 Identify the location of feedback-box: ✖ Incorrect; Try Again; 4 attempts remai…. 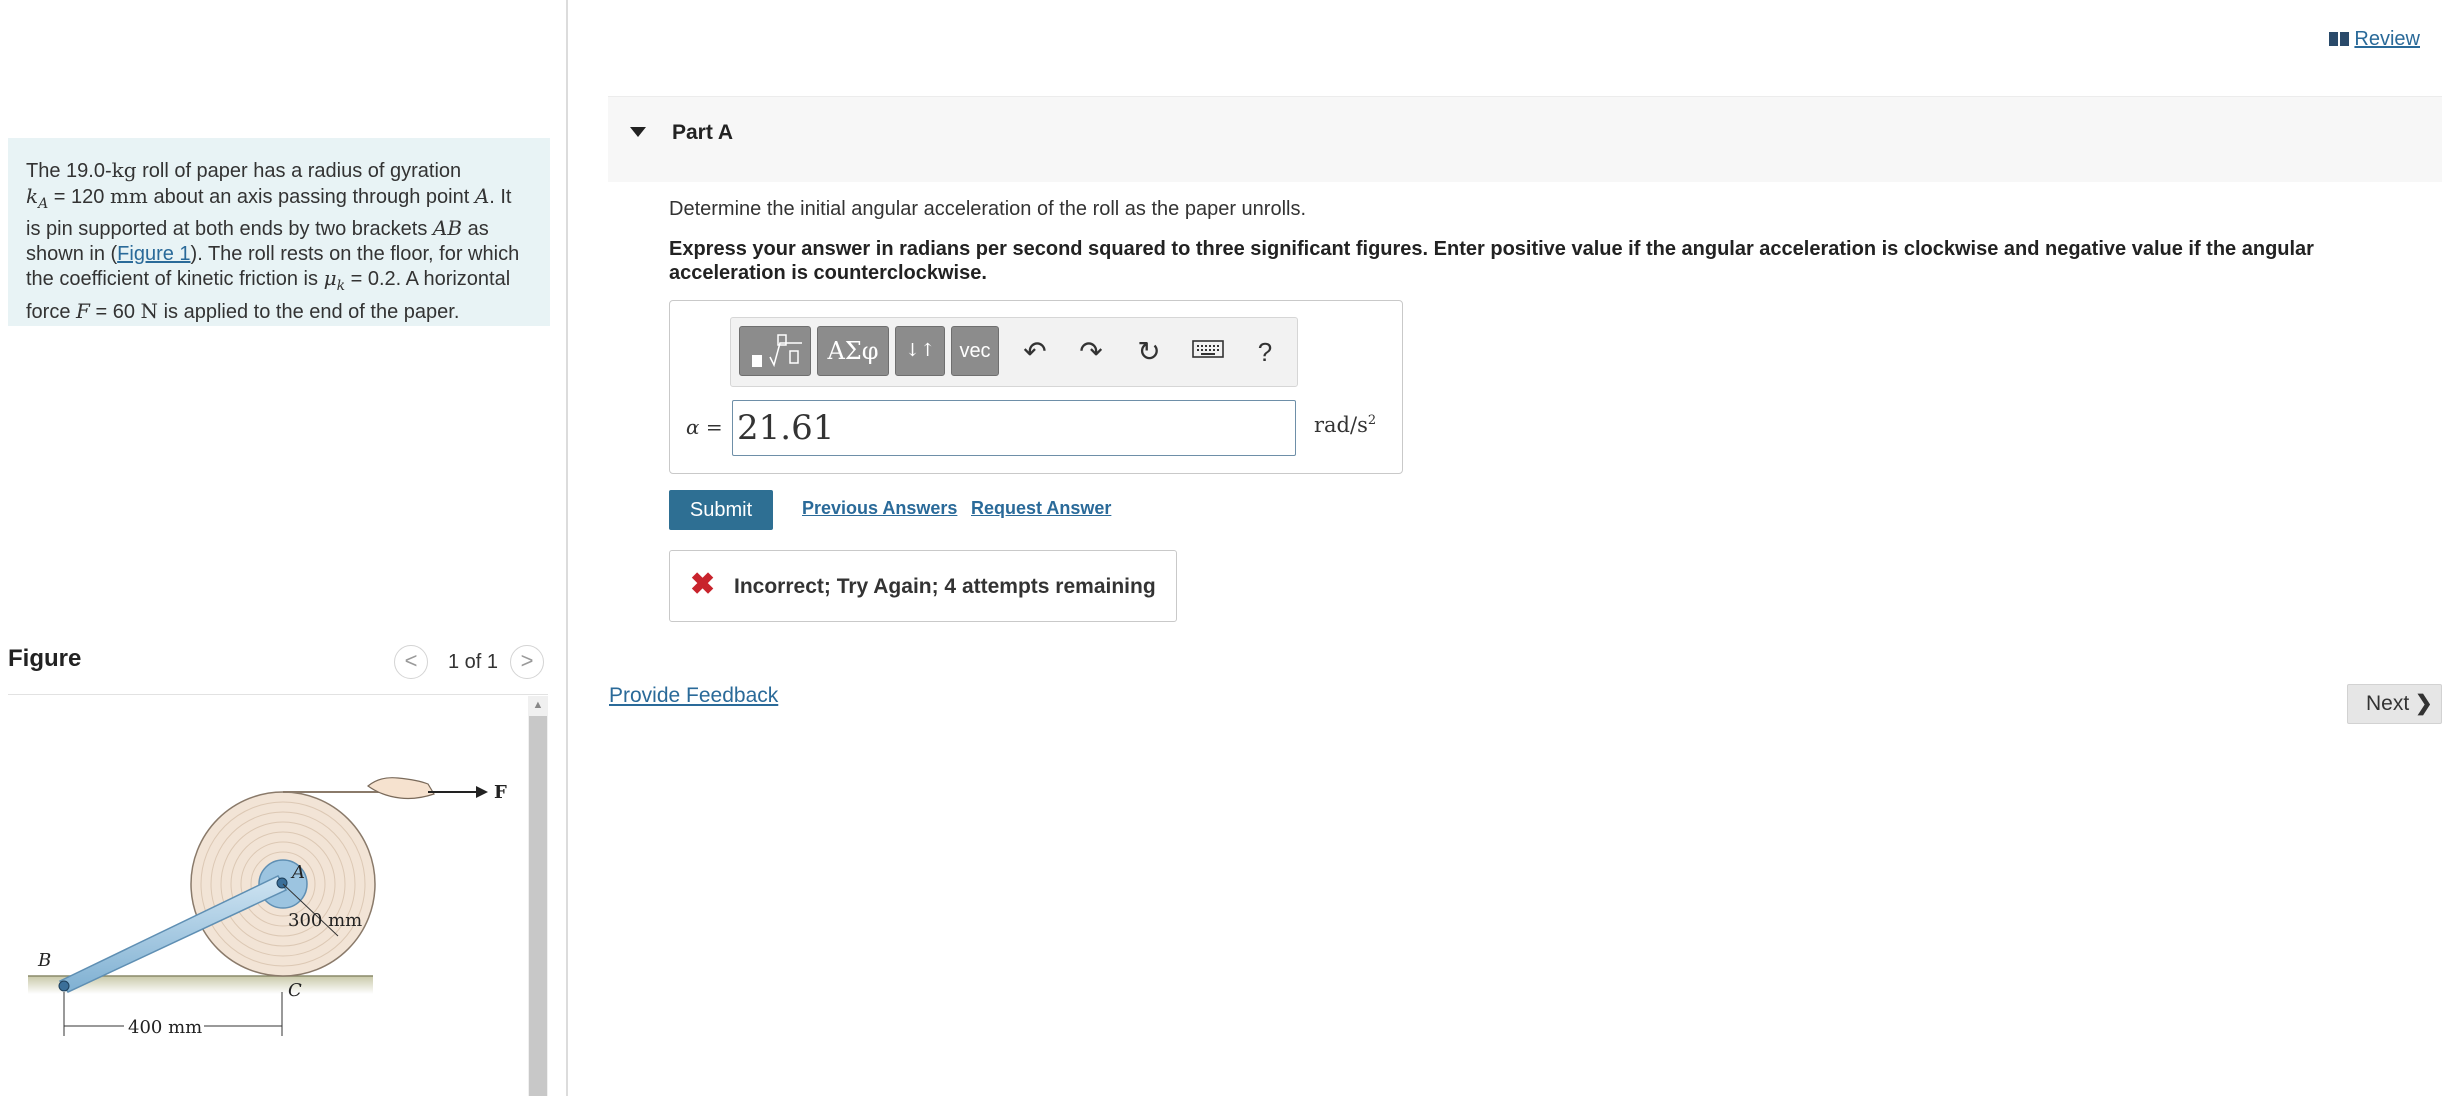
(923, 586).